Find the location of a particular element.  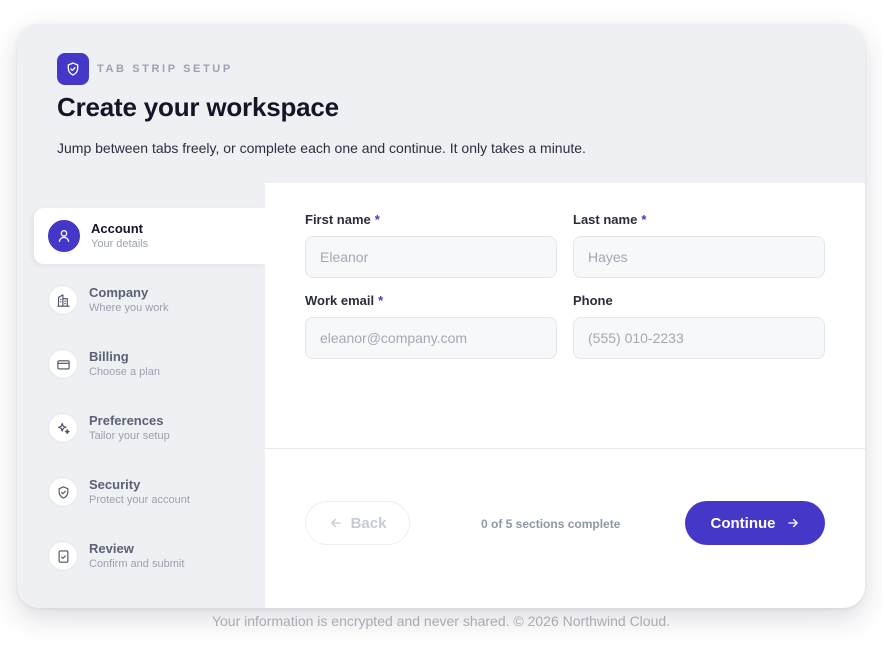

back-button: Back is located at coordinates (357, 523).